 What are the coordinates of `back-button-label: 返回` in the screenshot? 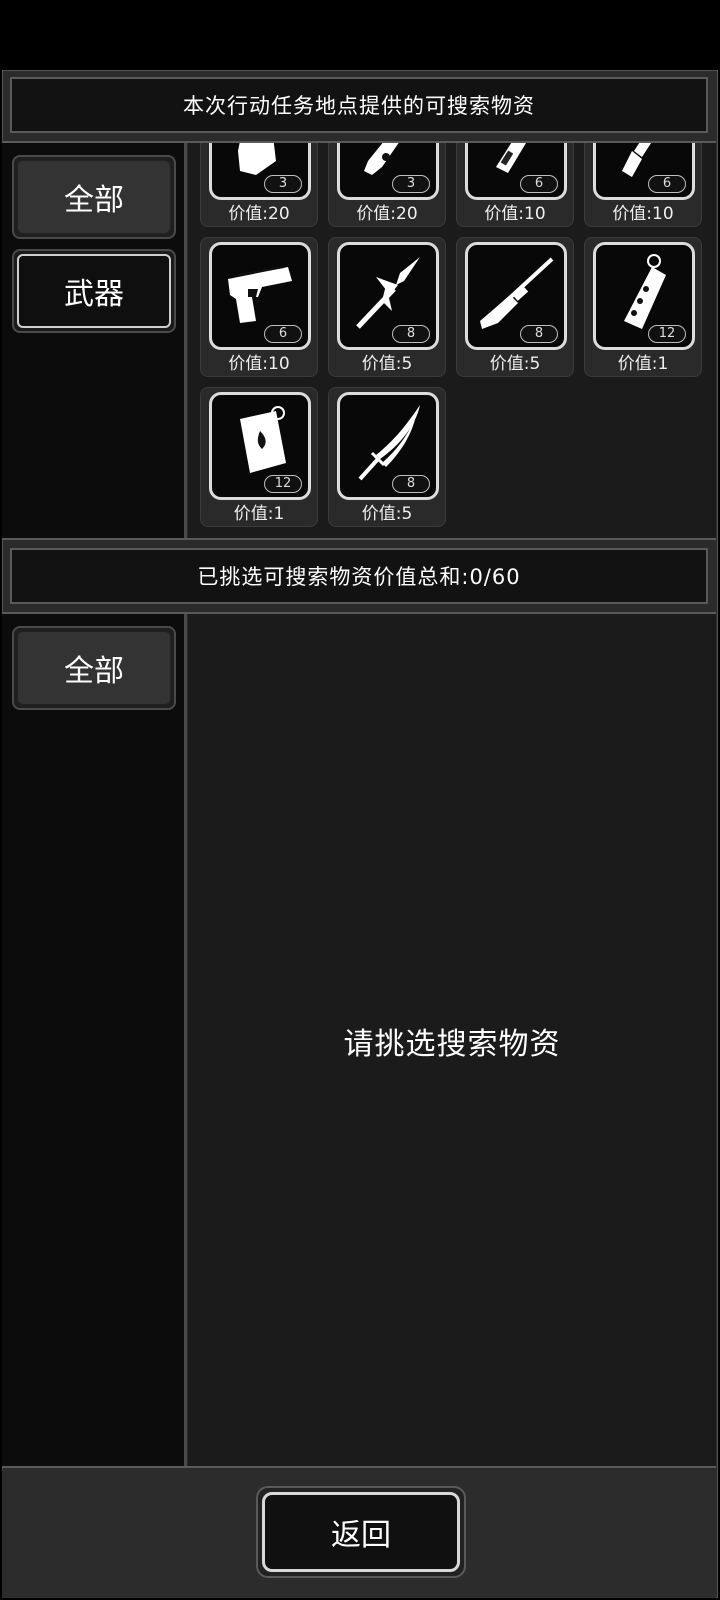 It's located at (361, 1535).